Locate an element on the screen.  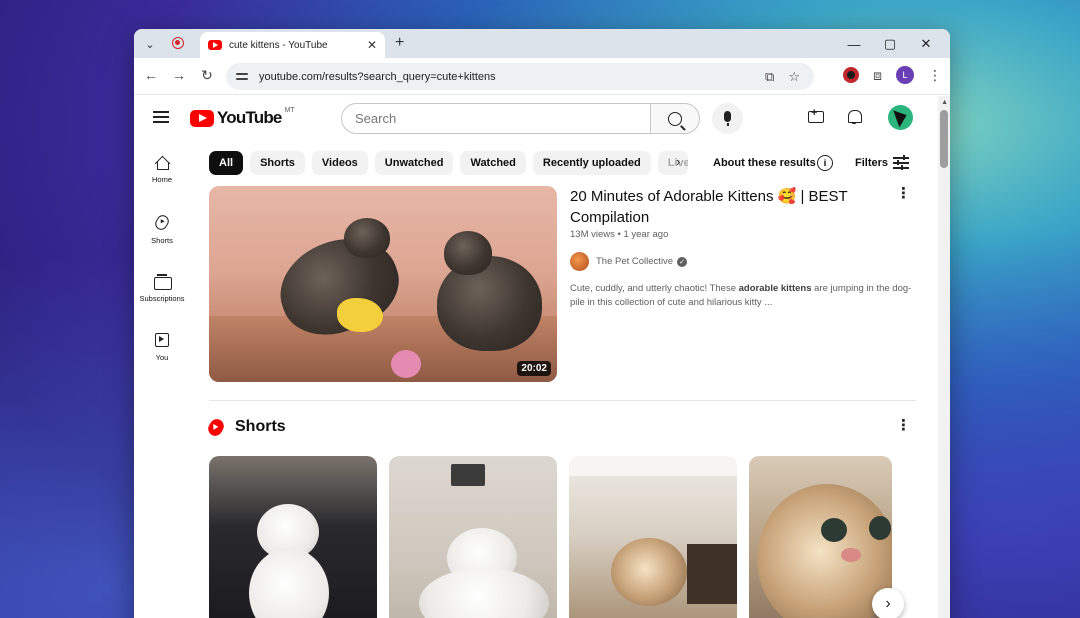
channel-avatar is located at coordinates (579, 261).